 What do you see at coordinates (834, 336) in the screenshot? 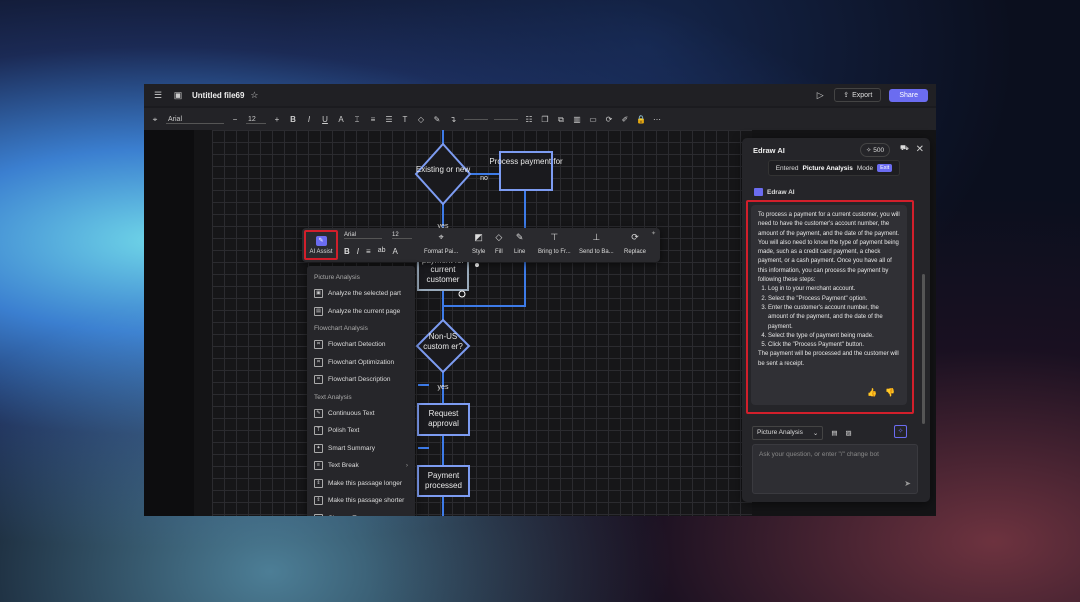
I see `answer-step: Select the type of payment being made.` at bounding box center [834, 336].